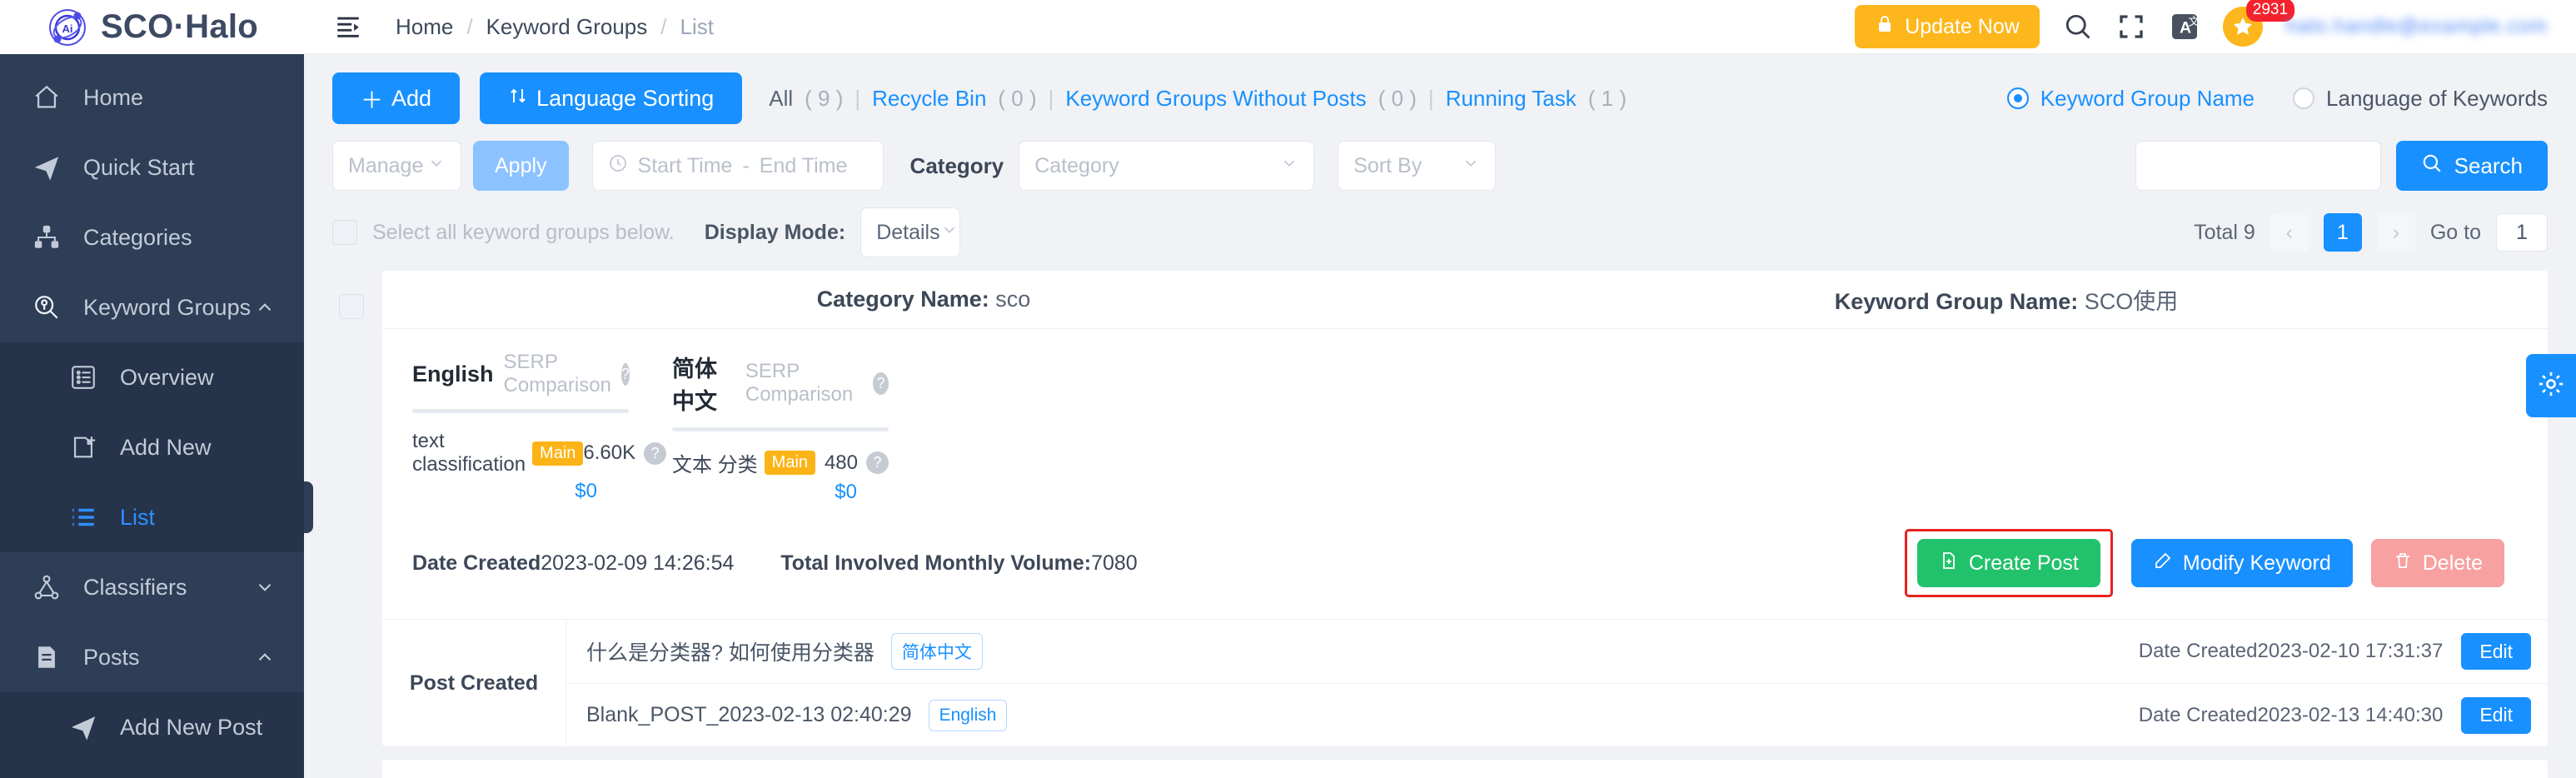 Image resolution: width=2576 pixels, height=778 pixels. What do you see at coordinates (167, 377) in the screenshot?
I see `sidebar-item-label: Overview` at bounding box center [167, 377].